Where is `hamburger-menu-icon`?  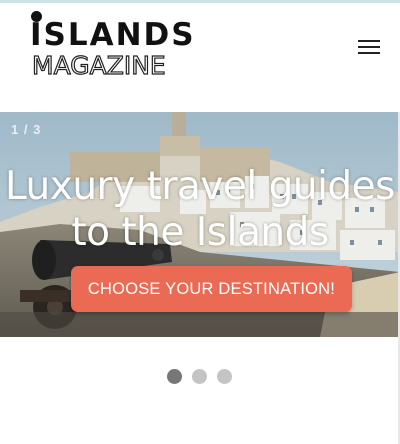 hamburger-menu-icon is located at coordinates (370, 47).